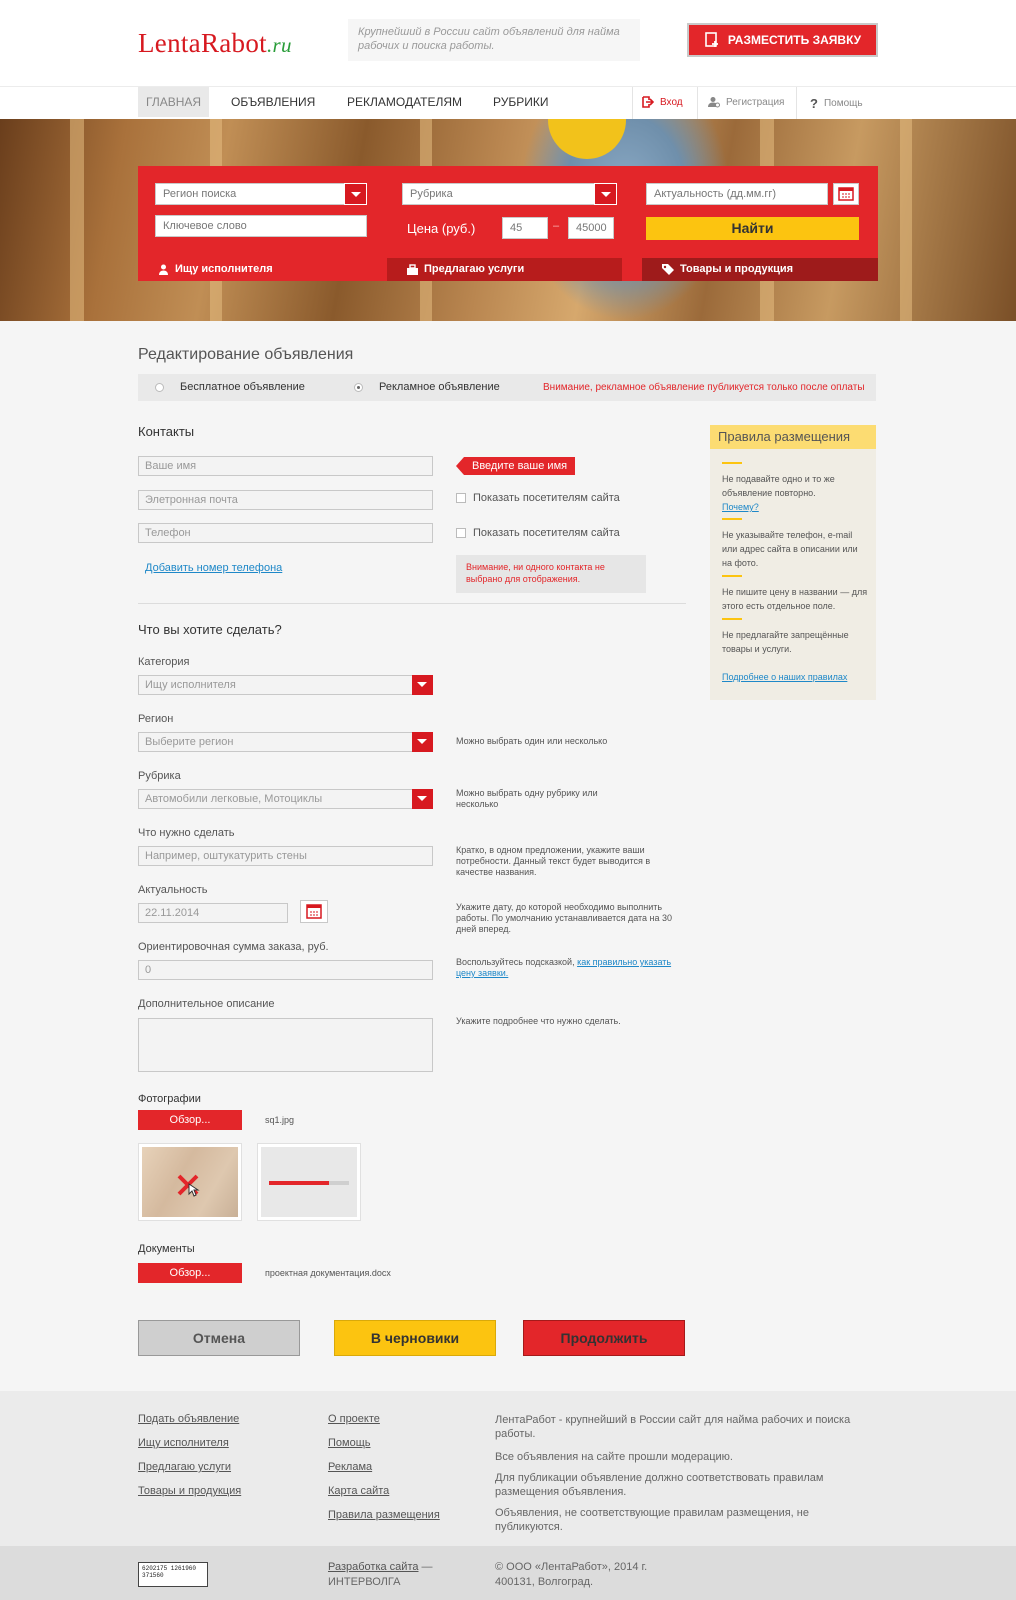 The height and width of the screenshot is (1600, 1016). I want to click on radio-free-label: Бесплатное объявление, so click(242, 387).